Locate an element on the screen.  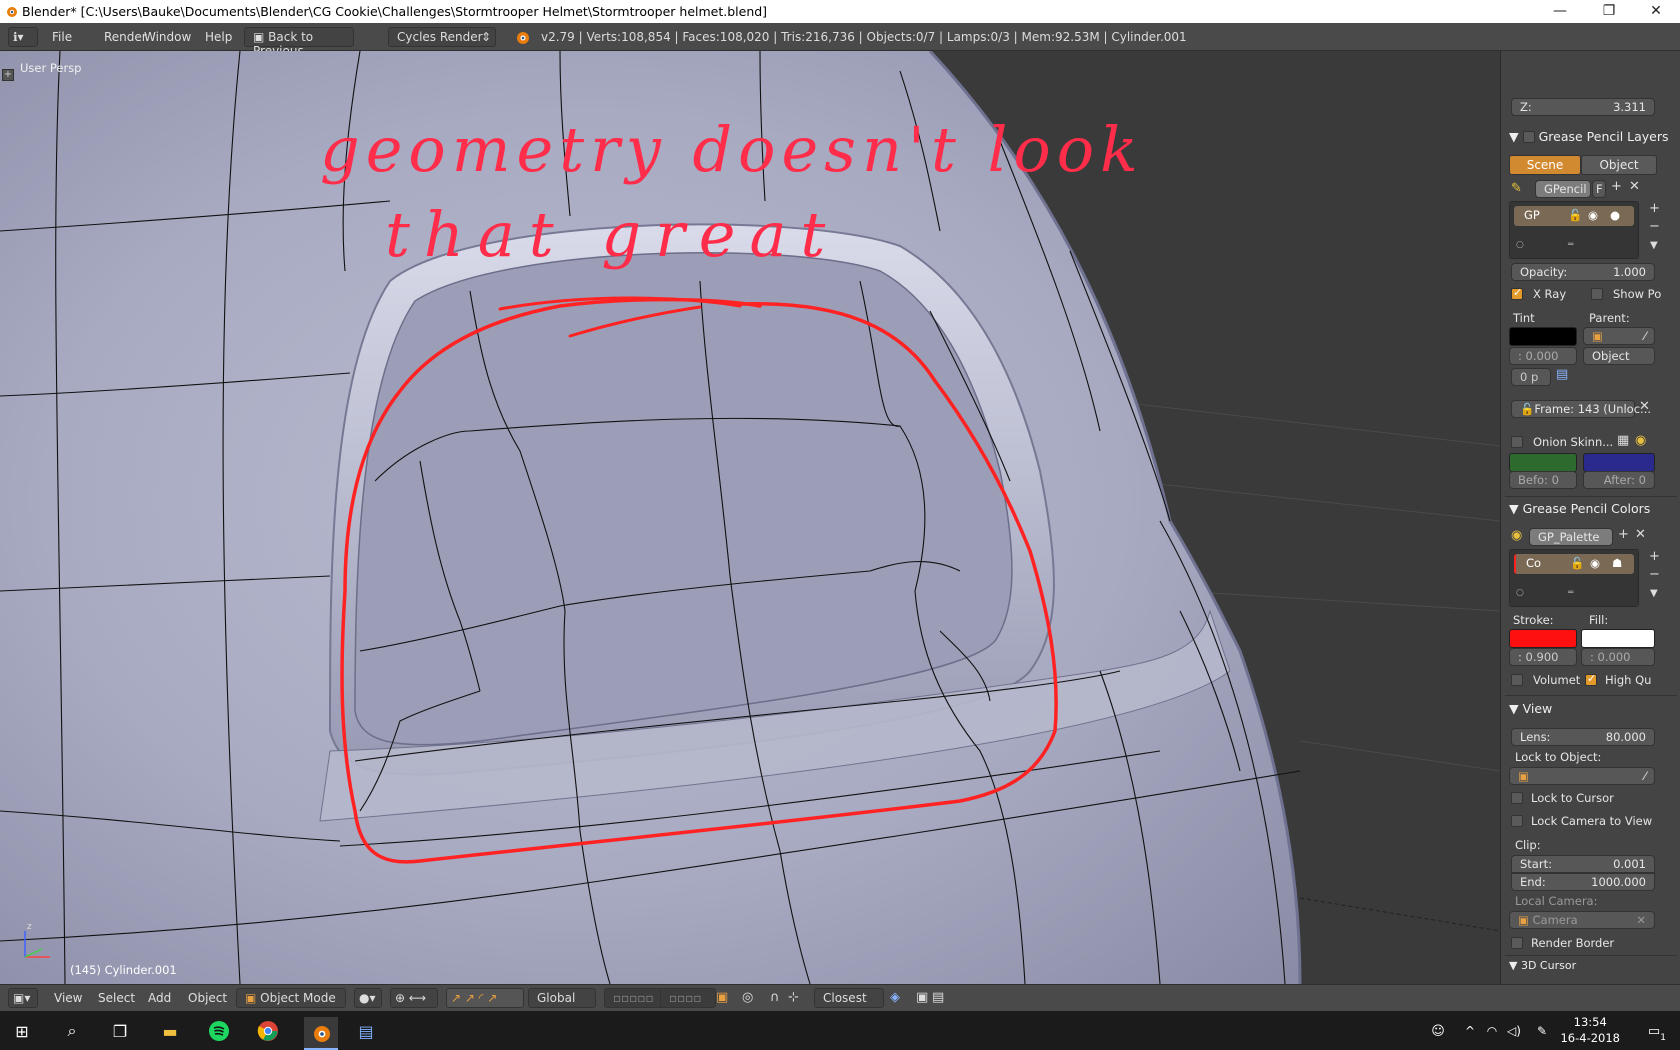
fill-color-swatch is located at coordinates (1618, 638).